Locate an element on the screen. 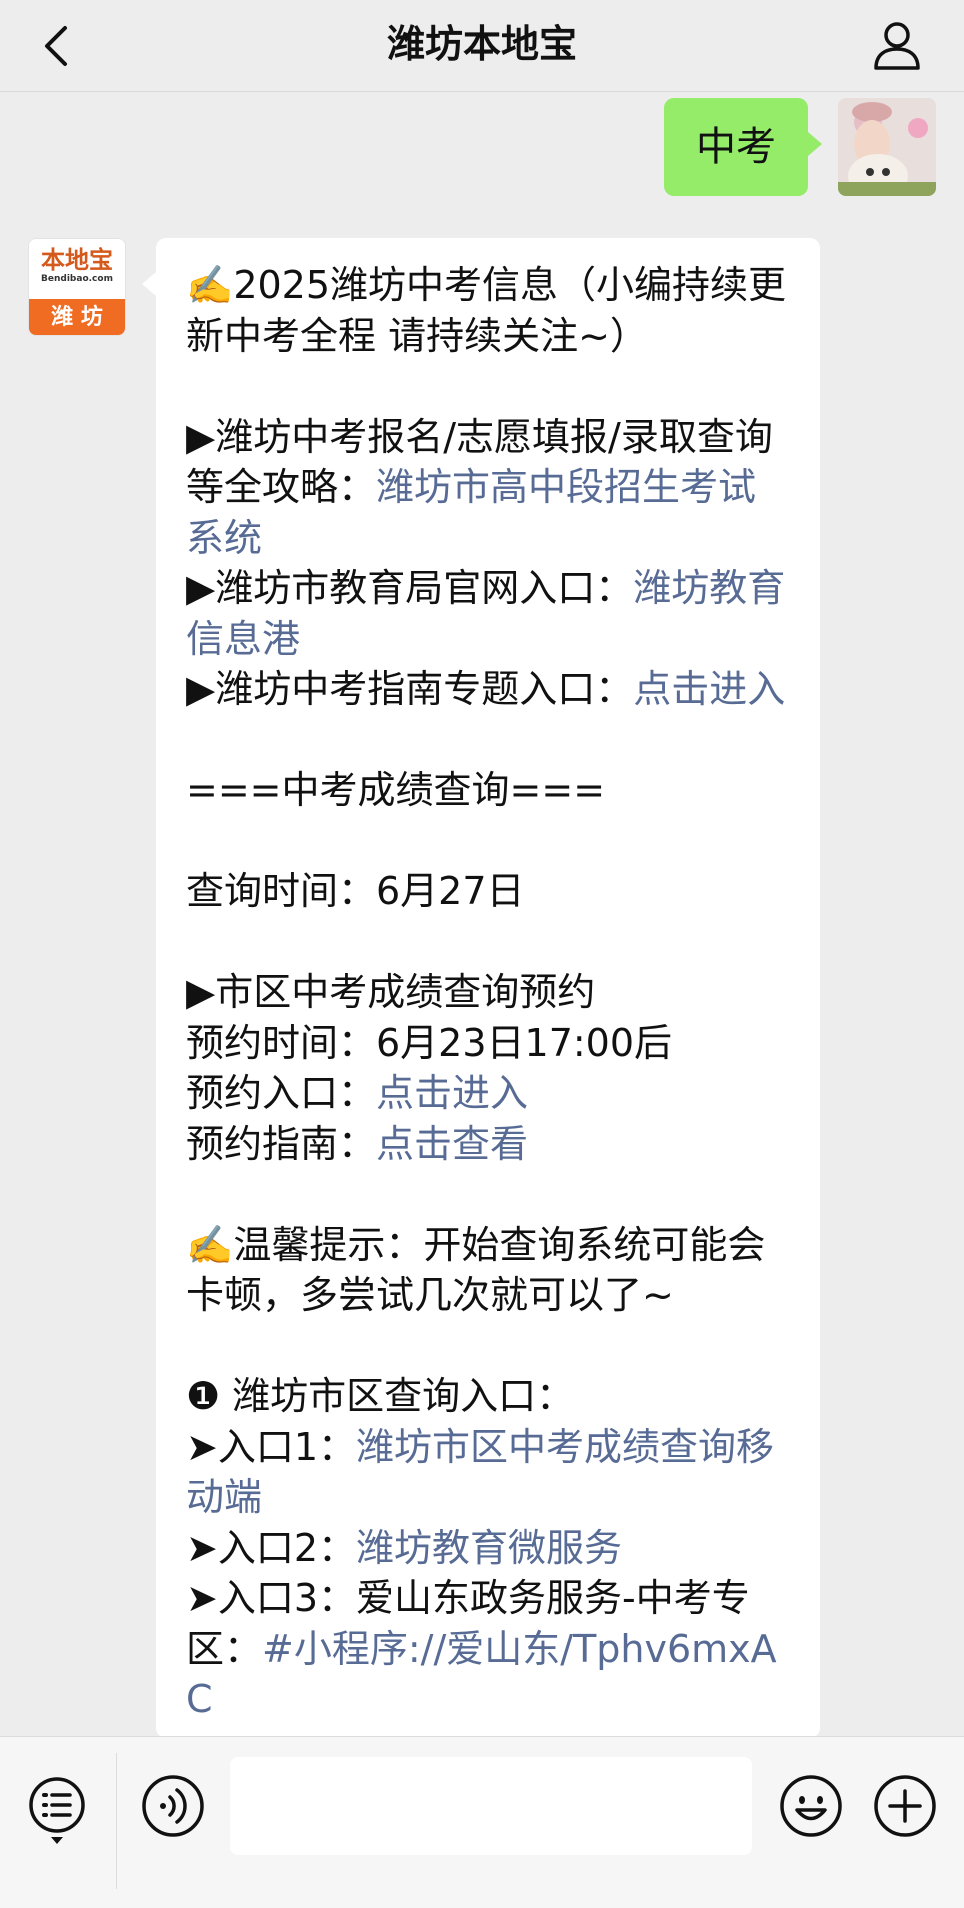 This screenshot has height=1908, width=964. tip-text: ✍️温馨提示：开始查询系统可能会卡顿，多尝试几次就可以了~ is located at coordinates (476, 1270).